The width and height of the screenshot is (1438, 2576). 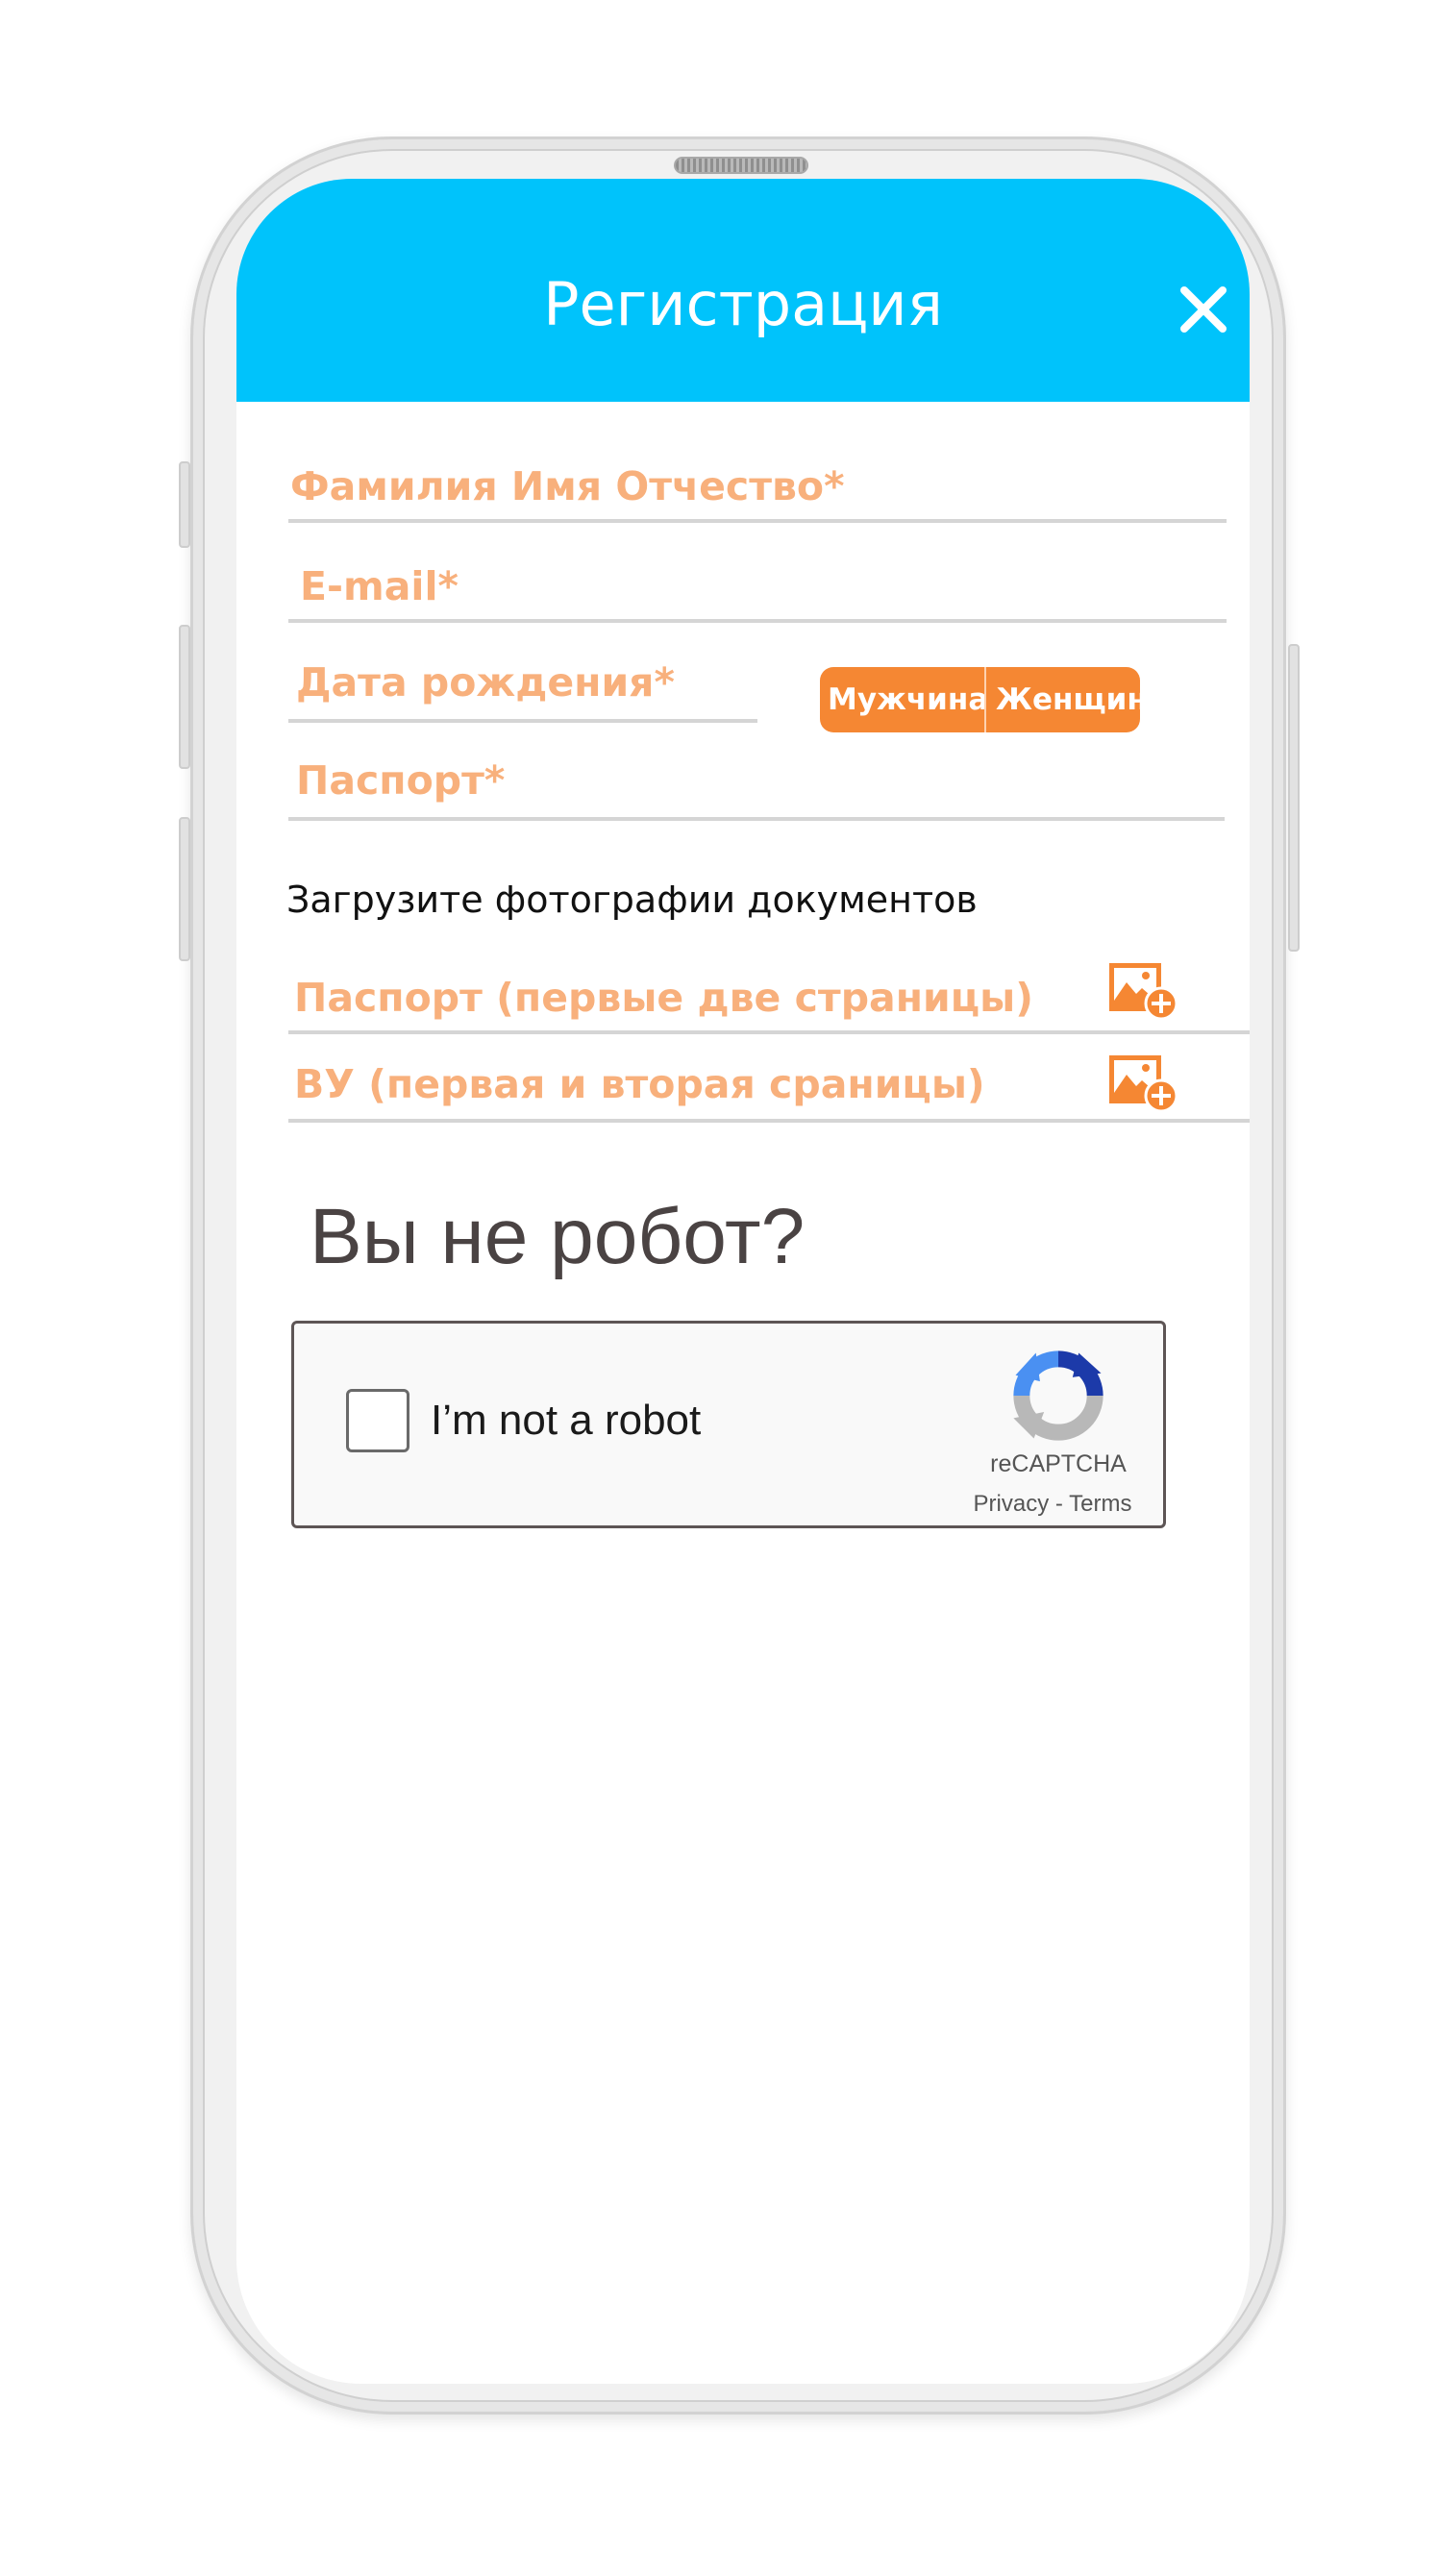 What do you see at coordinates (903, 700) in the screenshot?
I see `gender-male-button: Мужчина` at bounding box center [903, 700].